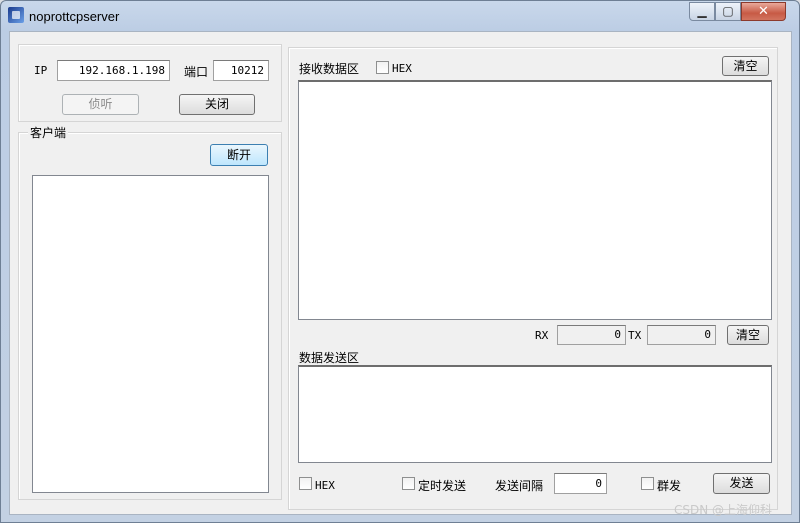  What do you see at coordinates (74, 16) in the screenshot?
I see `window-title: noprottcpserver` at bounding box center [74, 16].